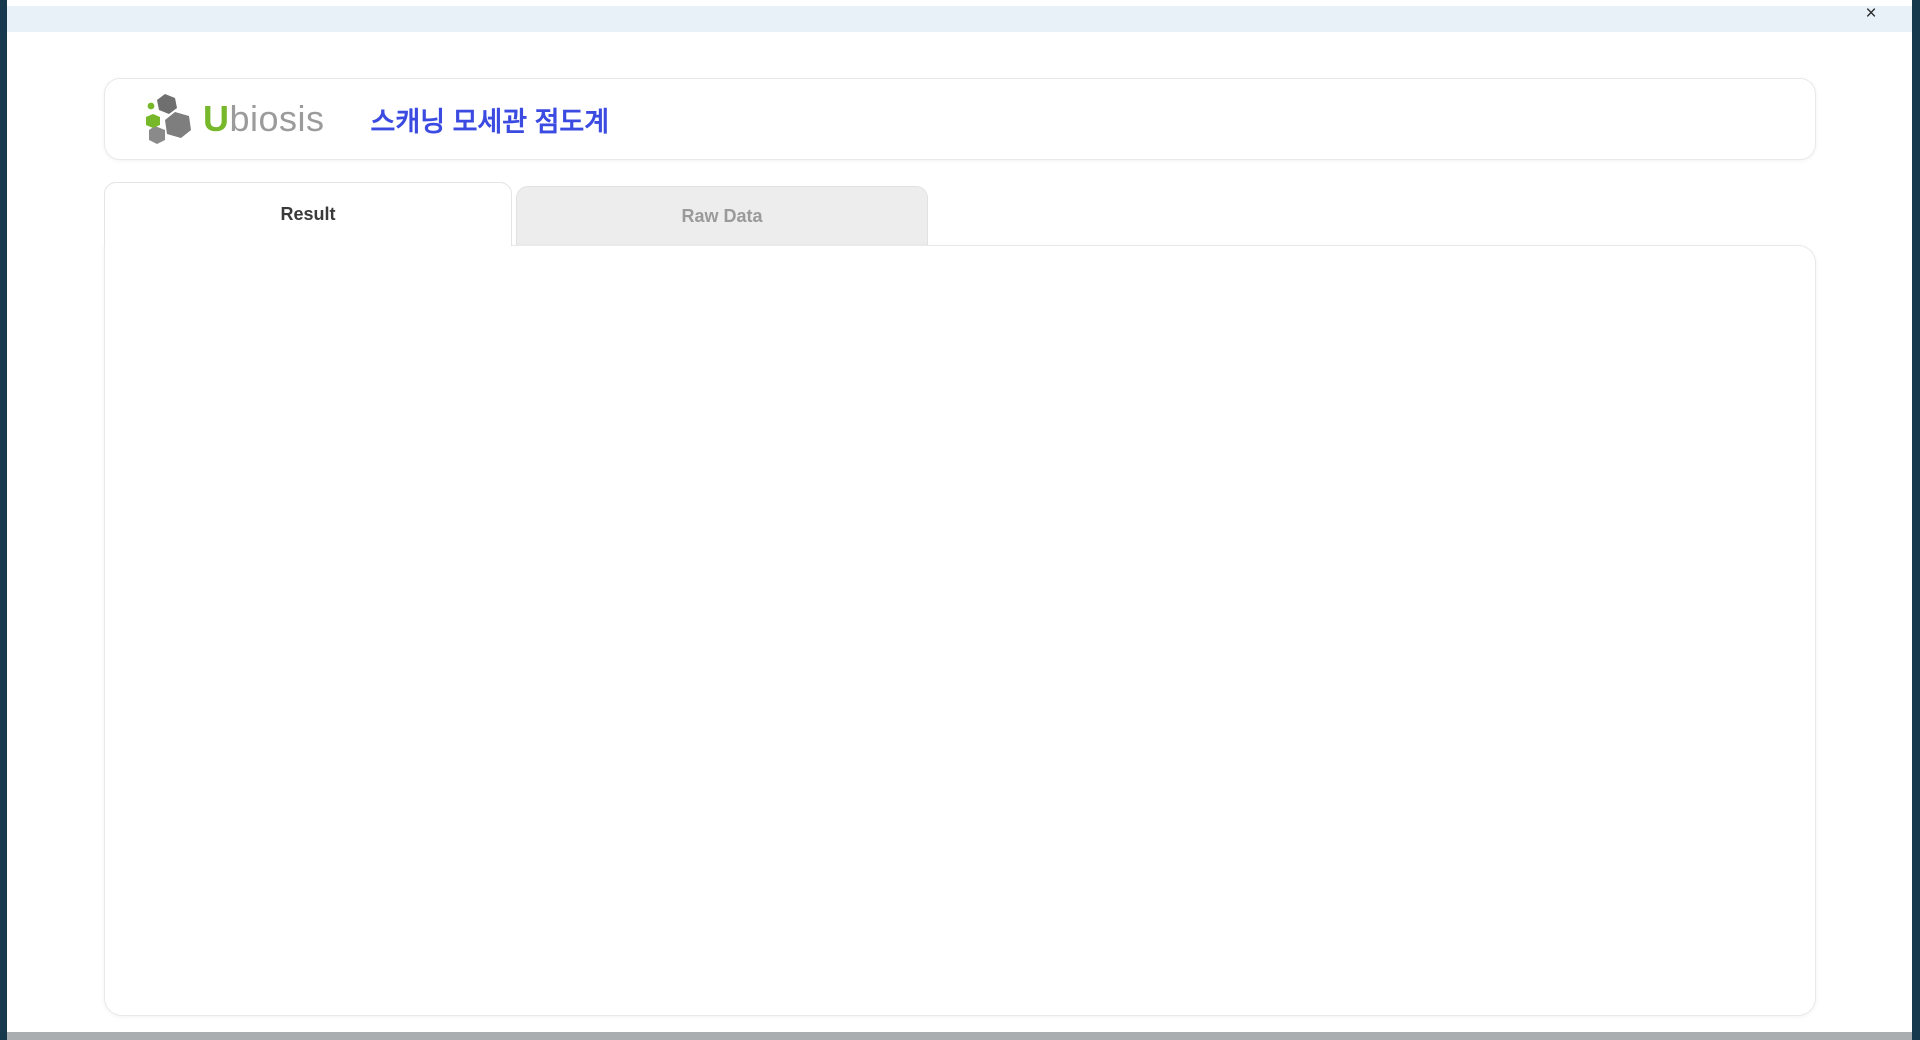 The image size is (1920, 1040). Describe the element at coordinates (959, 19) in the screenshot. I see `window-titlebar` at that location.